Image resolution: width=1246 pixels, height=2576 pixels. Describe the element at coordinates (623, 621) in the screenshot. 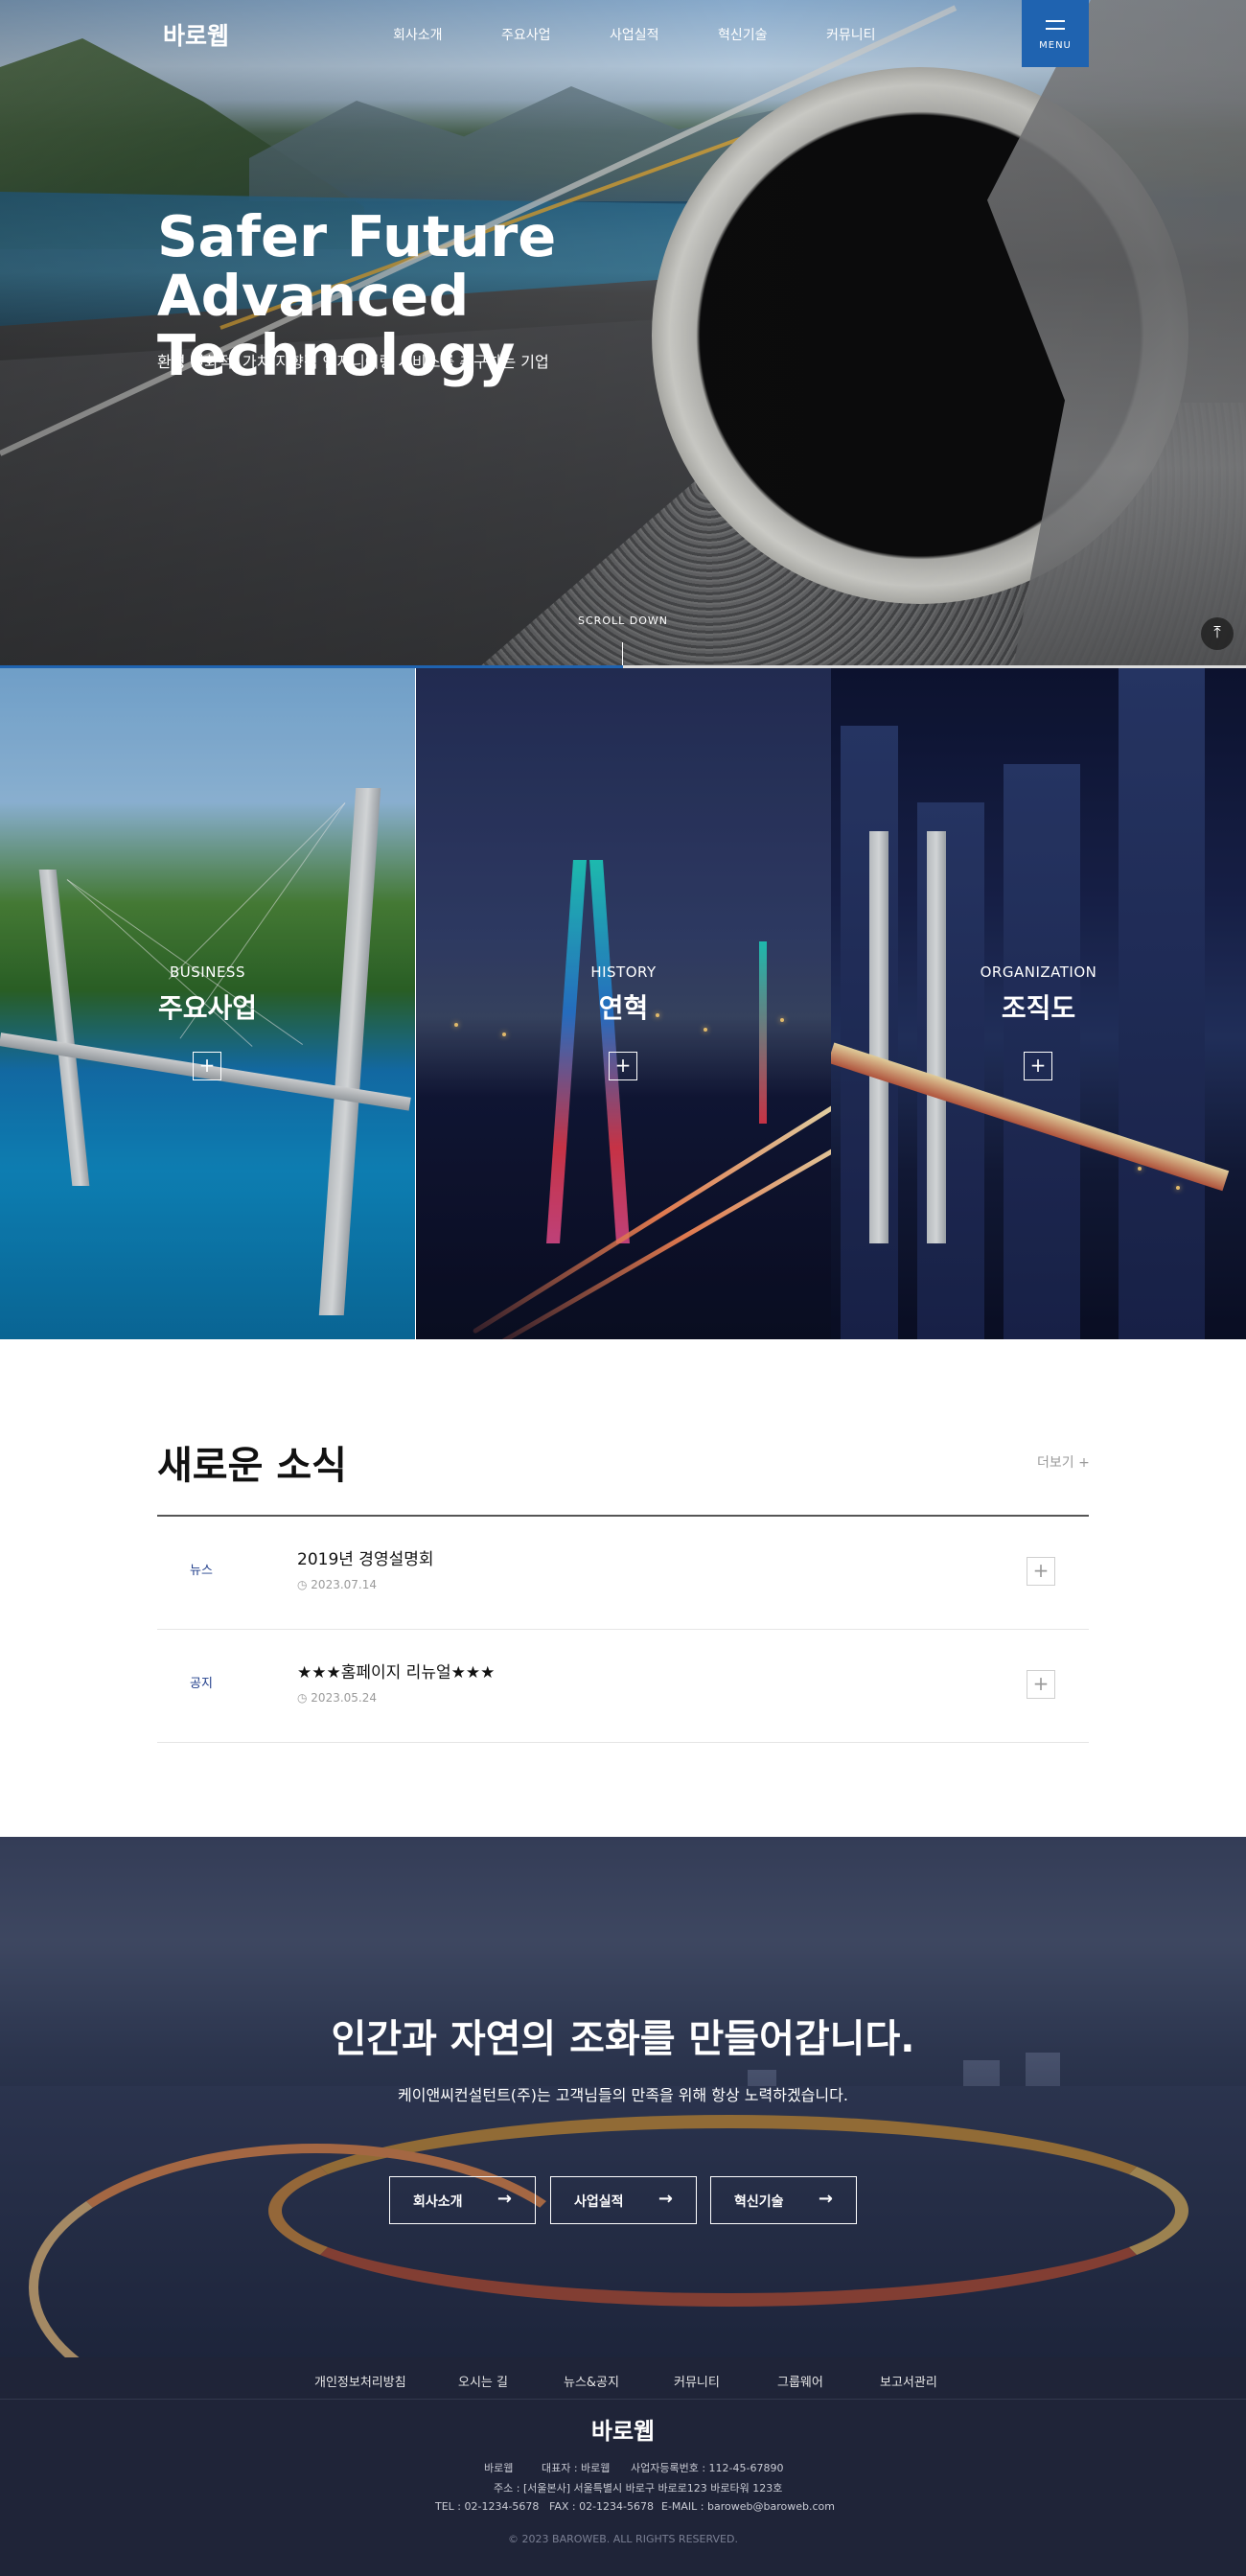

I see `scroll-down-label: SCROLL DOWN` at that location.